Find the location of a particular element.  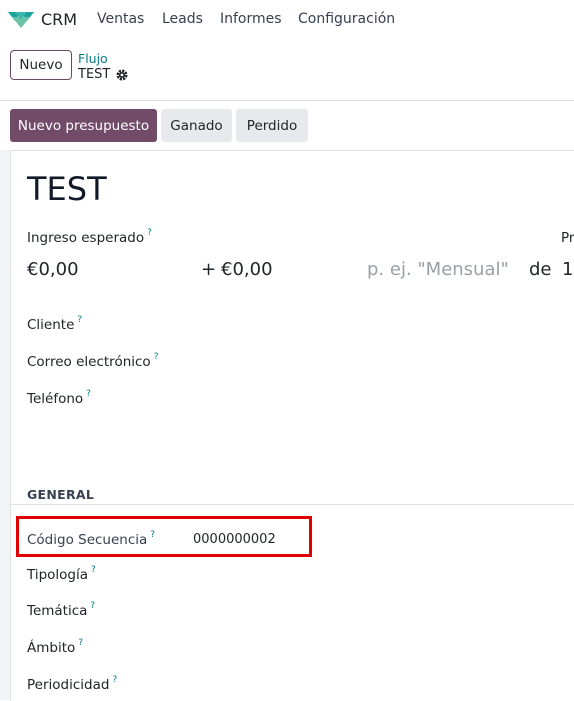

probability-label-cut: Pr is located at coordinates (567, 238).